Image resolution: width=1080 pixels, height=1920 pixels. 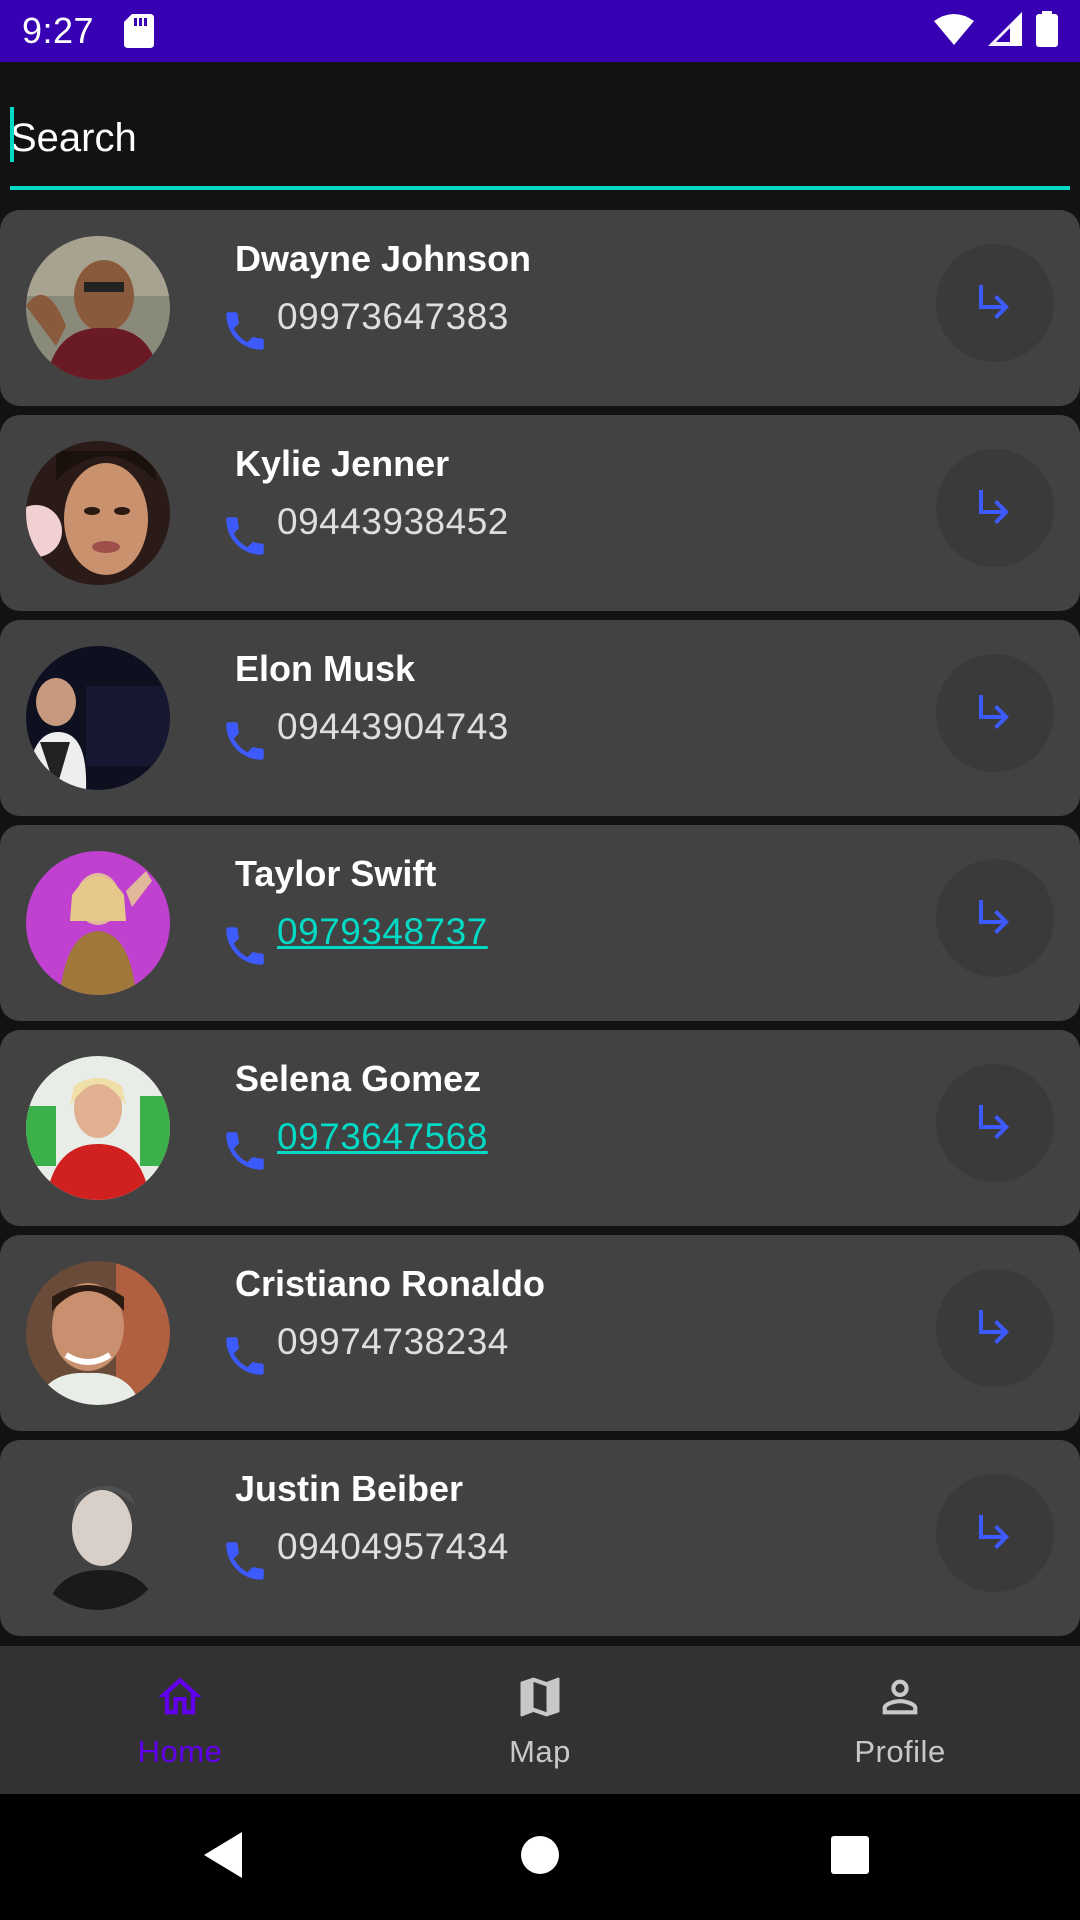 What do you see at coordinates (393, 727) in the screenshot?
I see `phone-number: 09443904743` at bounding box center [393, 727].